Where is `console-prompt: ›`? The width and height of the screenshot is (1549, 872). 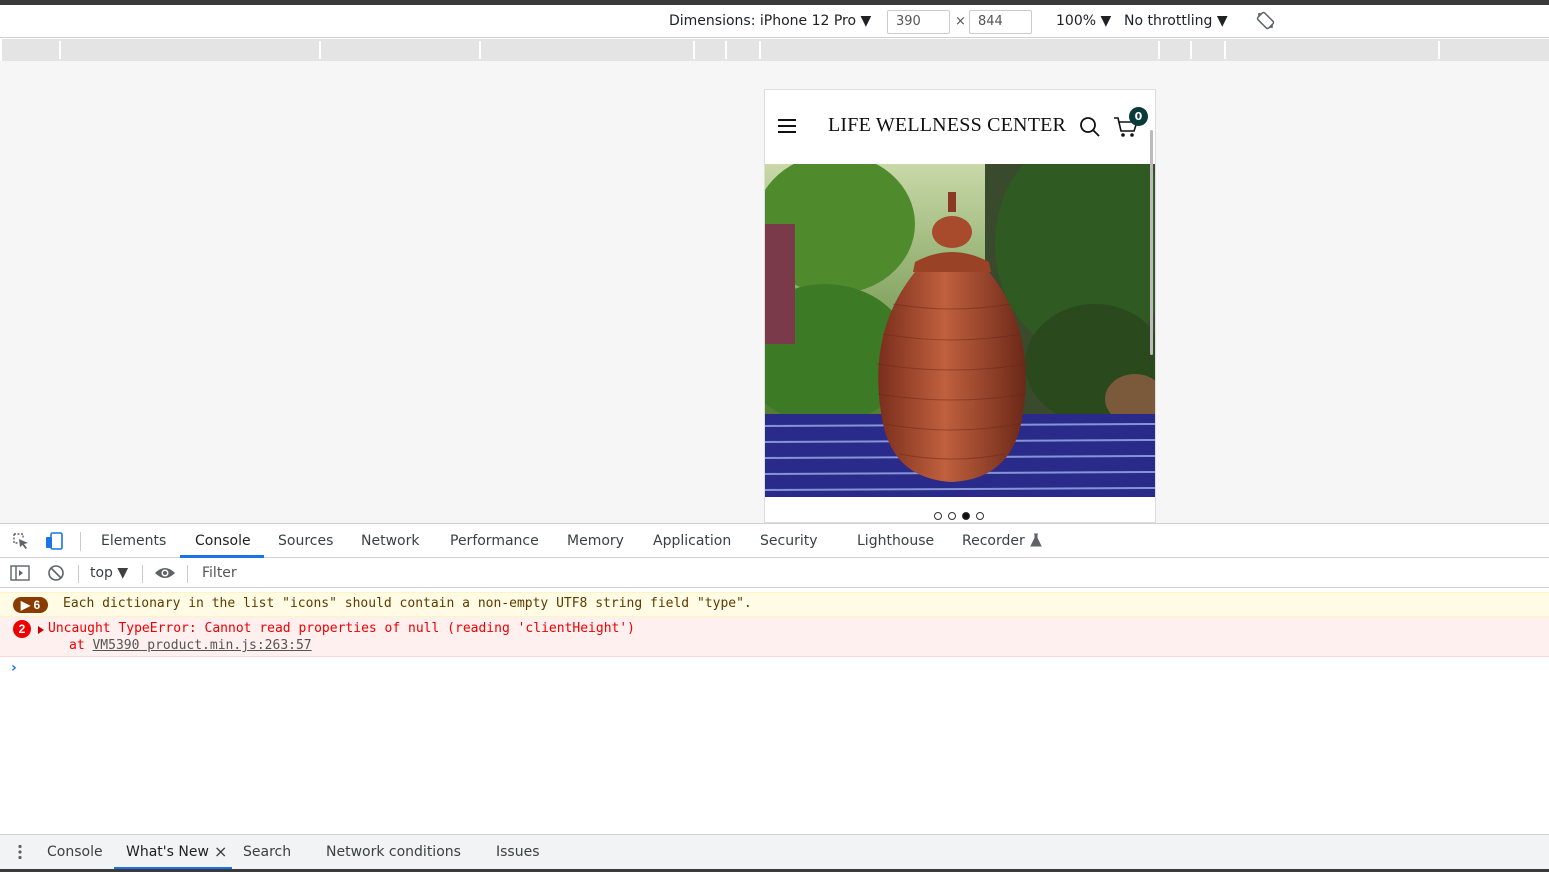
console-prompt: › is located at coordinates (14, 668).